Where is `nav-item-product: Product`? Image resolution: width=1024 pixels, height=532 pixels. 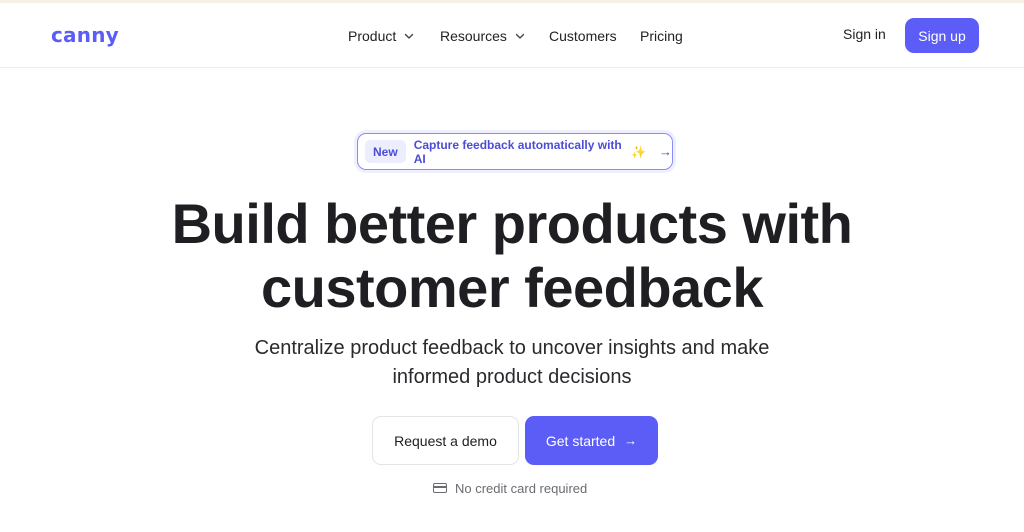 nav-item-product: Product is located at coordinates (381, 36).